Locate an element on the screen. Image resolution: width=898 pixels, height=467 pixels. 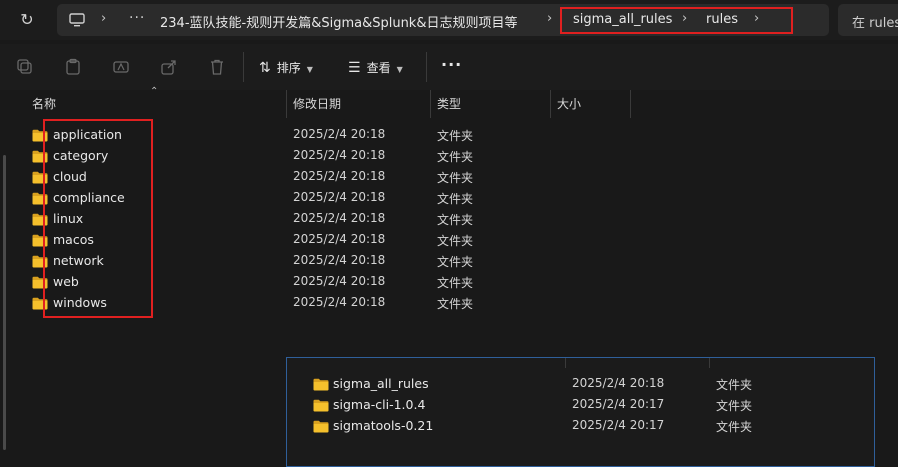
paste-icon is located at coordinates (73, 67).